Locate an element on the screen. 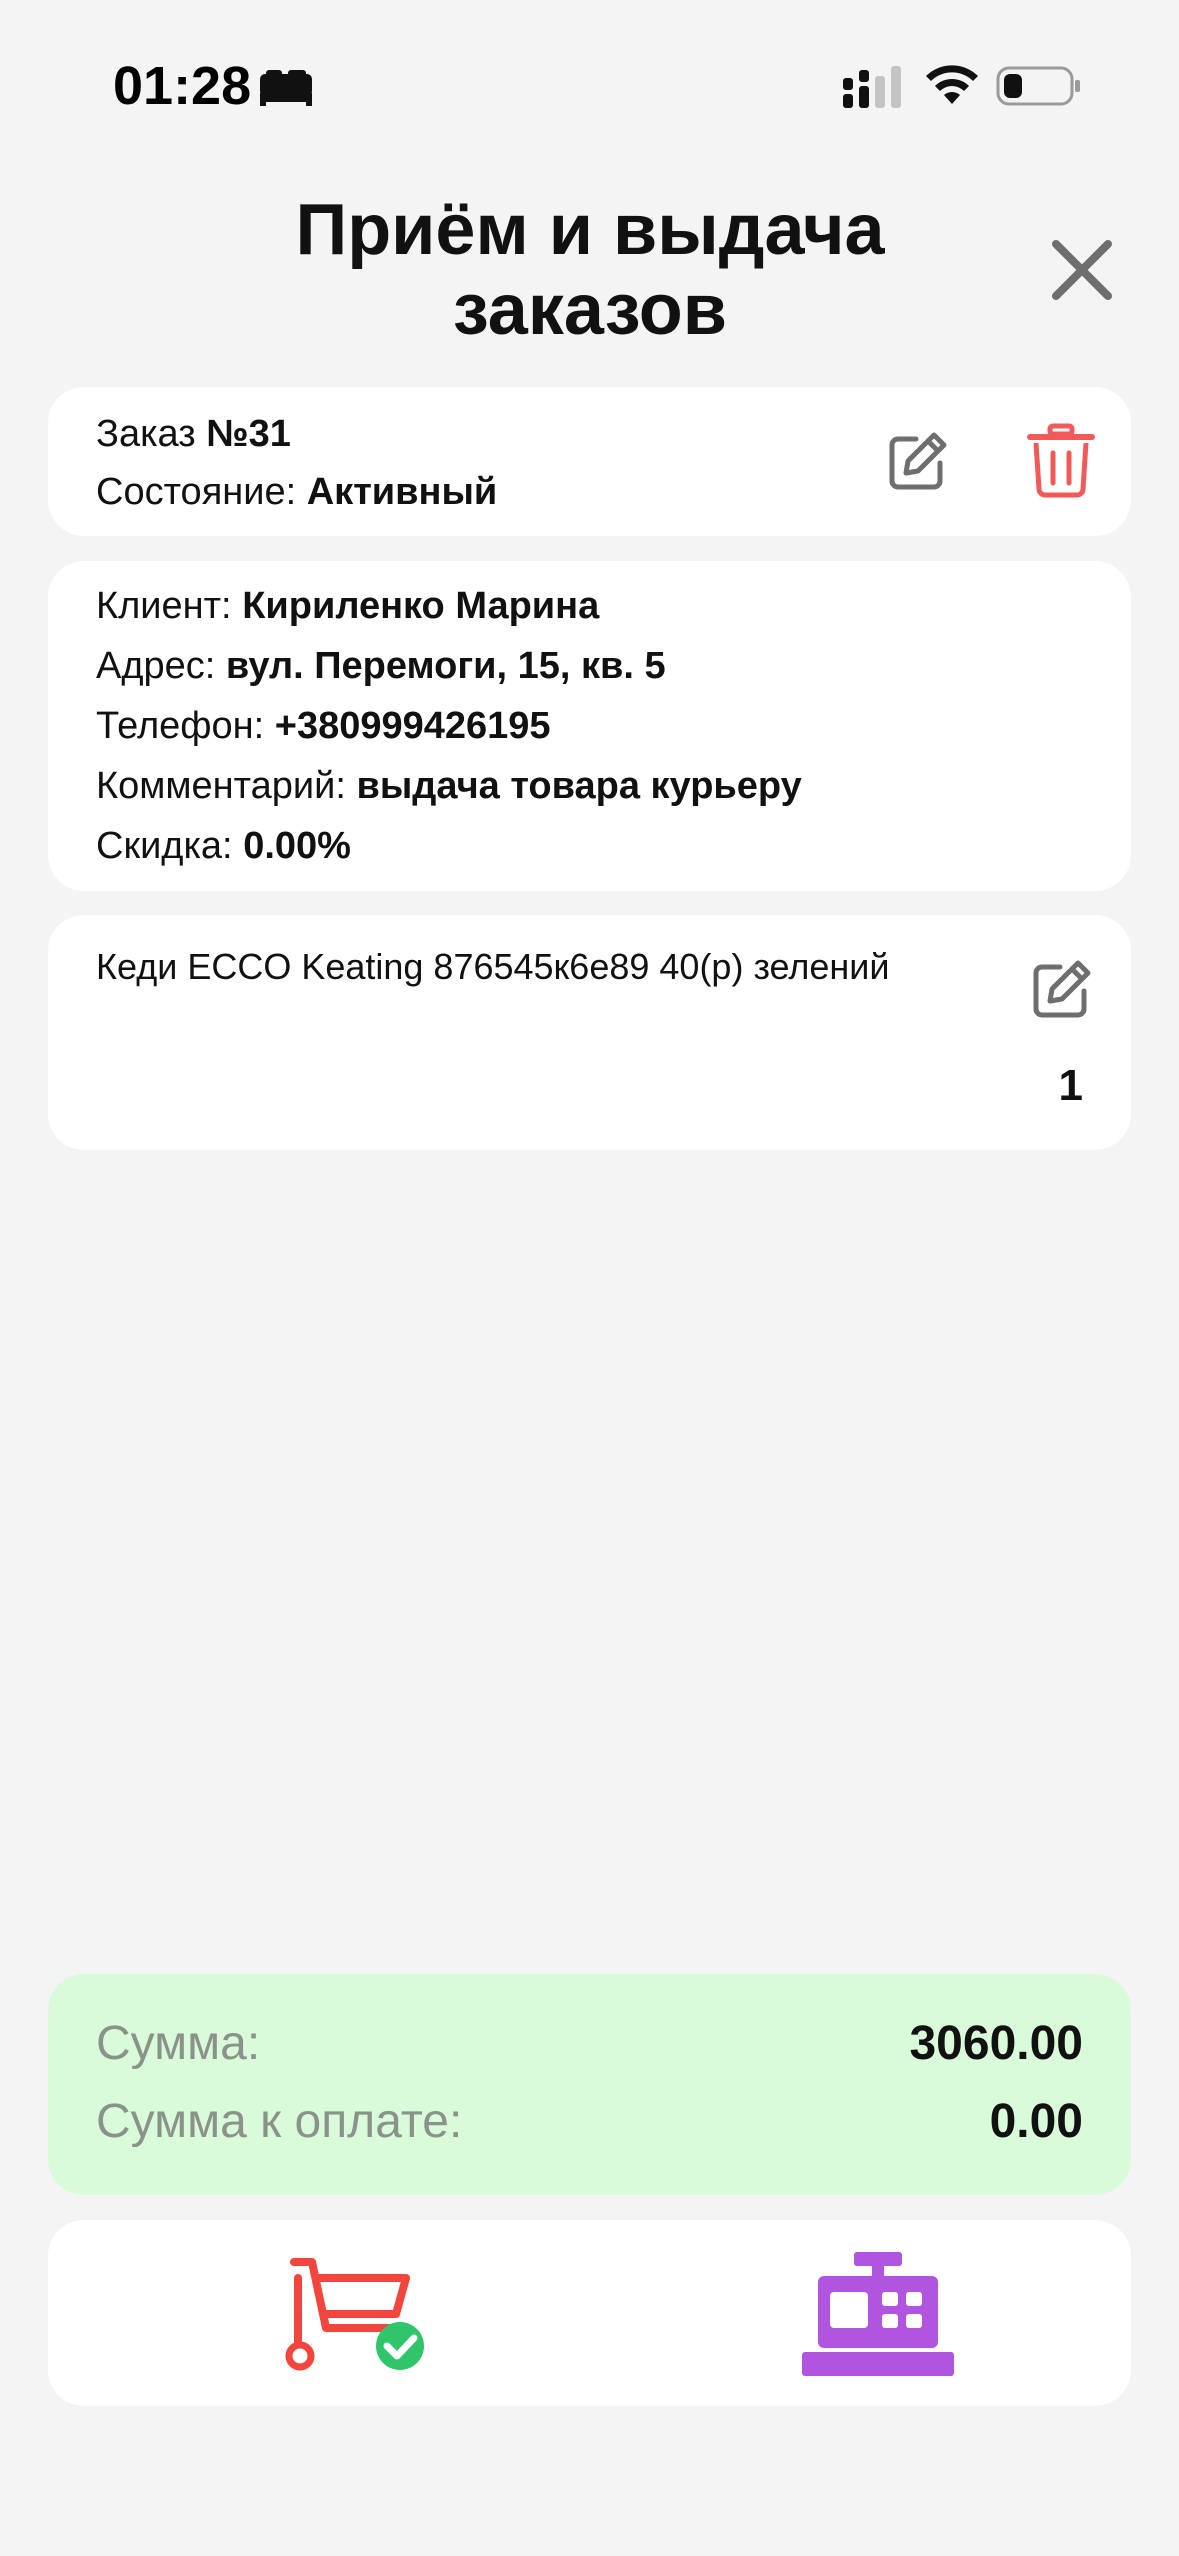 Image resolution: width=1179 pixels, height=2556 pixels. status-bar: 01:28 is located at coordinates (589, 85).